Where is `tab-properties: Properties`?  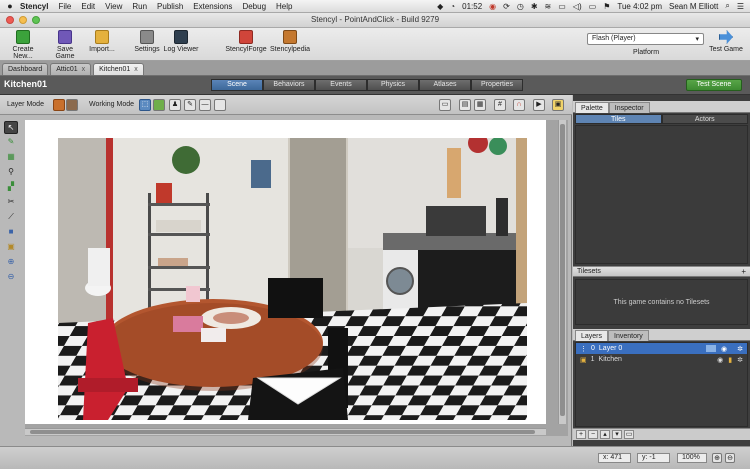
tab-properties: Properties is located at coordinates (497, 85).